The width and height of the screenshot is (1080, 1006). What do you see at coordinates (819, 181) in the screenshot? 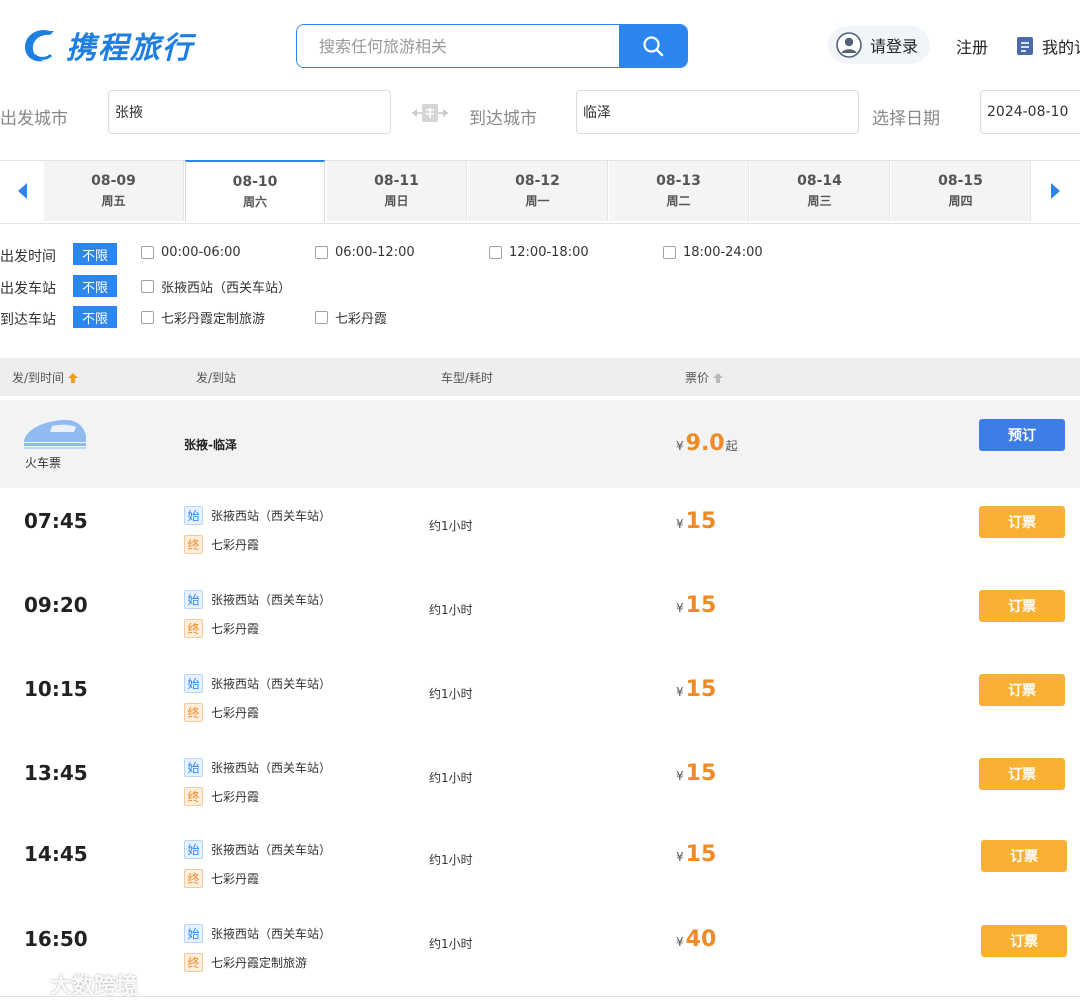
I see `date-tab-md: 08-14` at bounding box center [819, 181].